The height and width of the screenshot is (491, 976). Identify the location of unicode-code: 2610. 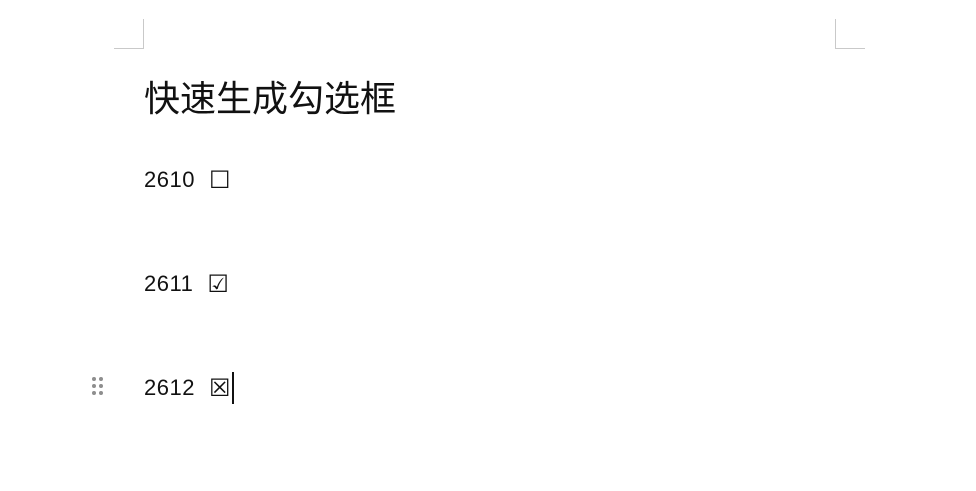
(169, 179).